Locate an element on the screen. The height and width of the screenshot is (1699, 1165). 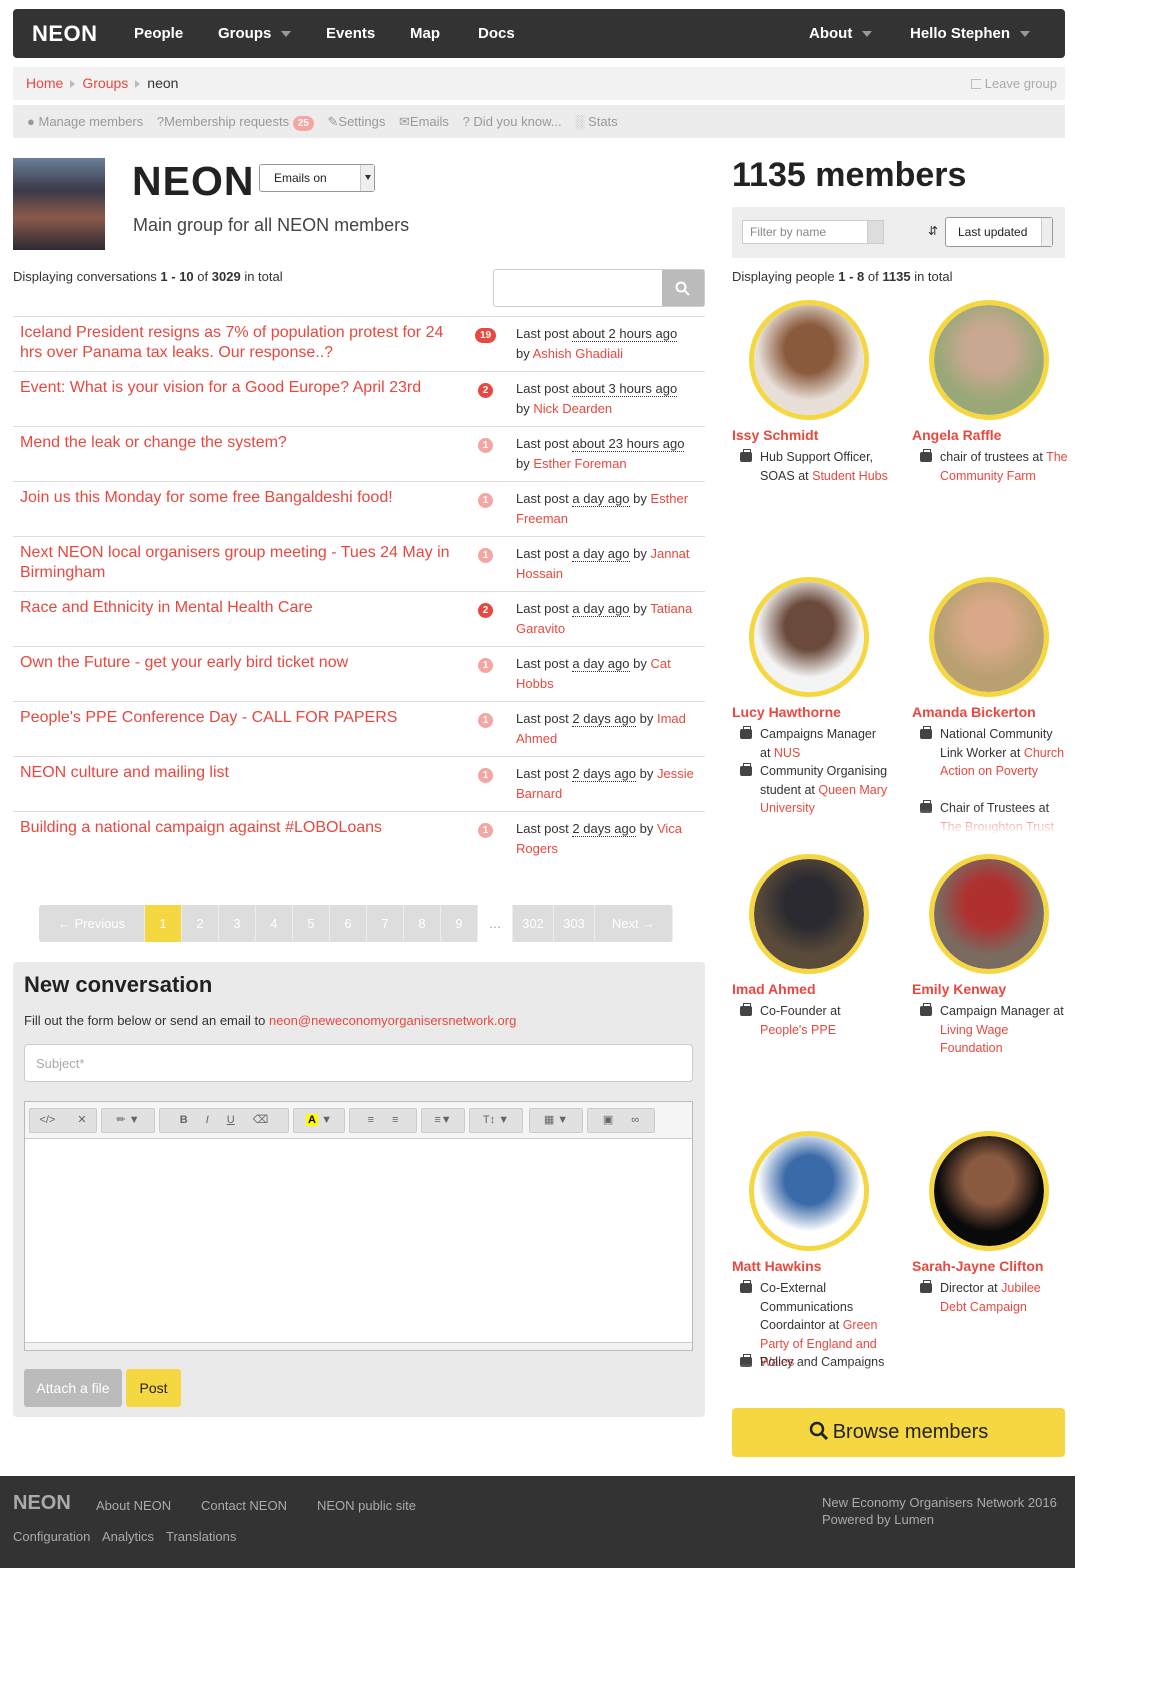
nav-groups: Groups is located at coordinates (255, 33).